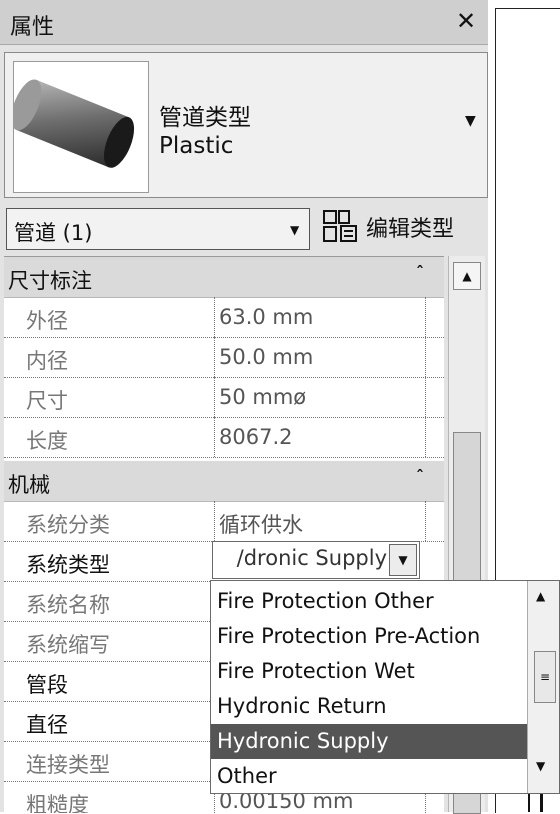 This screenshot has height=814, width=560. What do you see at coordinates (244, 22) in the screenshot?
I see `panel-titlebar: 属性 ✕` at bounding box center [244, 22].